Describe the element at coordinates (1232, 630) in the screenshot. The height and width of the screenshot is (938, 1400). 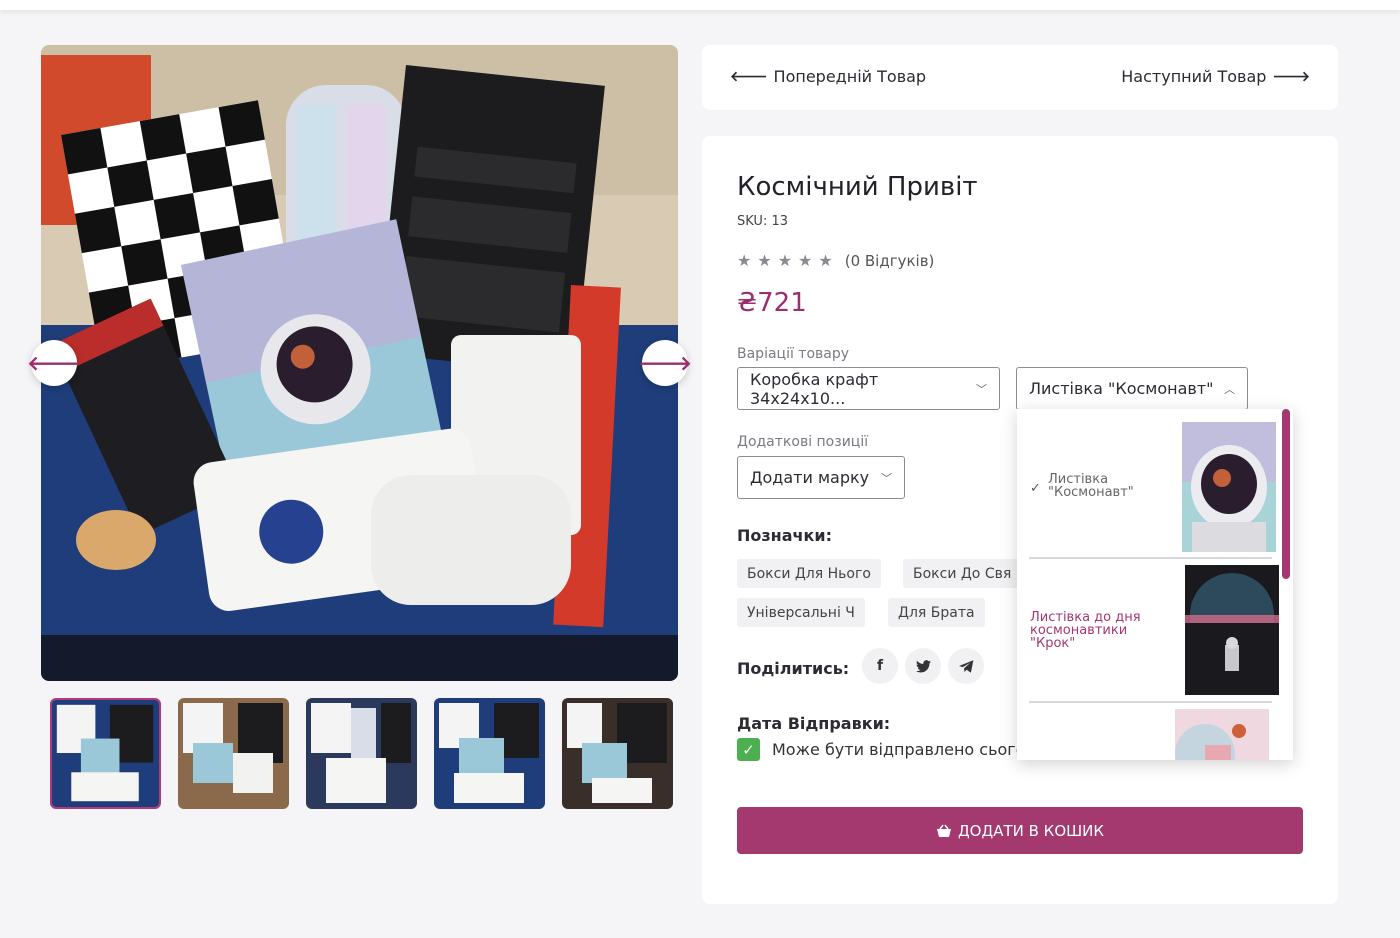
I see `option-image-krok` at that location.